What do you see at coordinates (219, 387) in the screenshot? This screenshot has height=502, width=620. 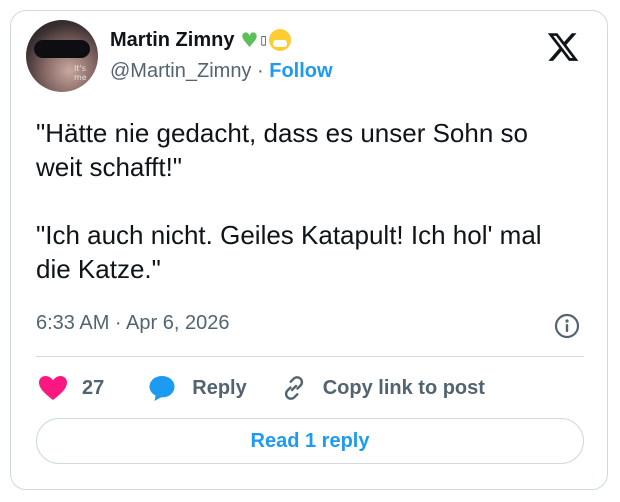 I see `reply-label: Reply` at bounding box center [219, 387].